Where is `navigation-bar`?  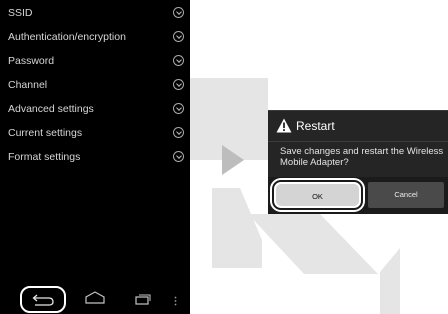
navigation-bar is located at coordinates (95, 297).